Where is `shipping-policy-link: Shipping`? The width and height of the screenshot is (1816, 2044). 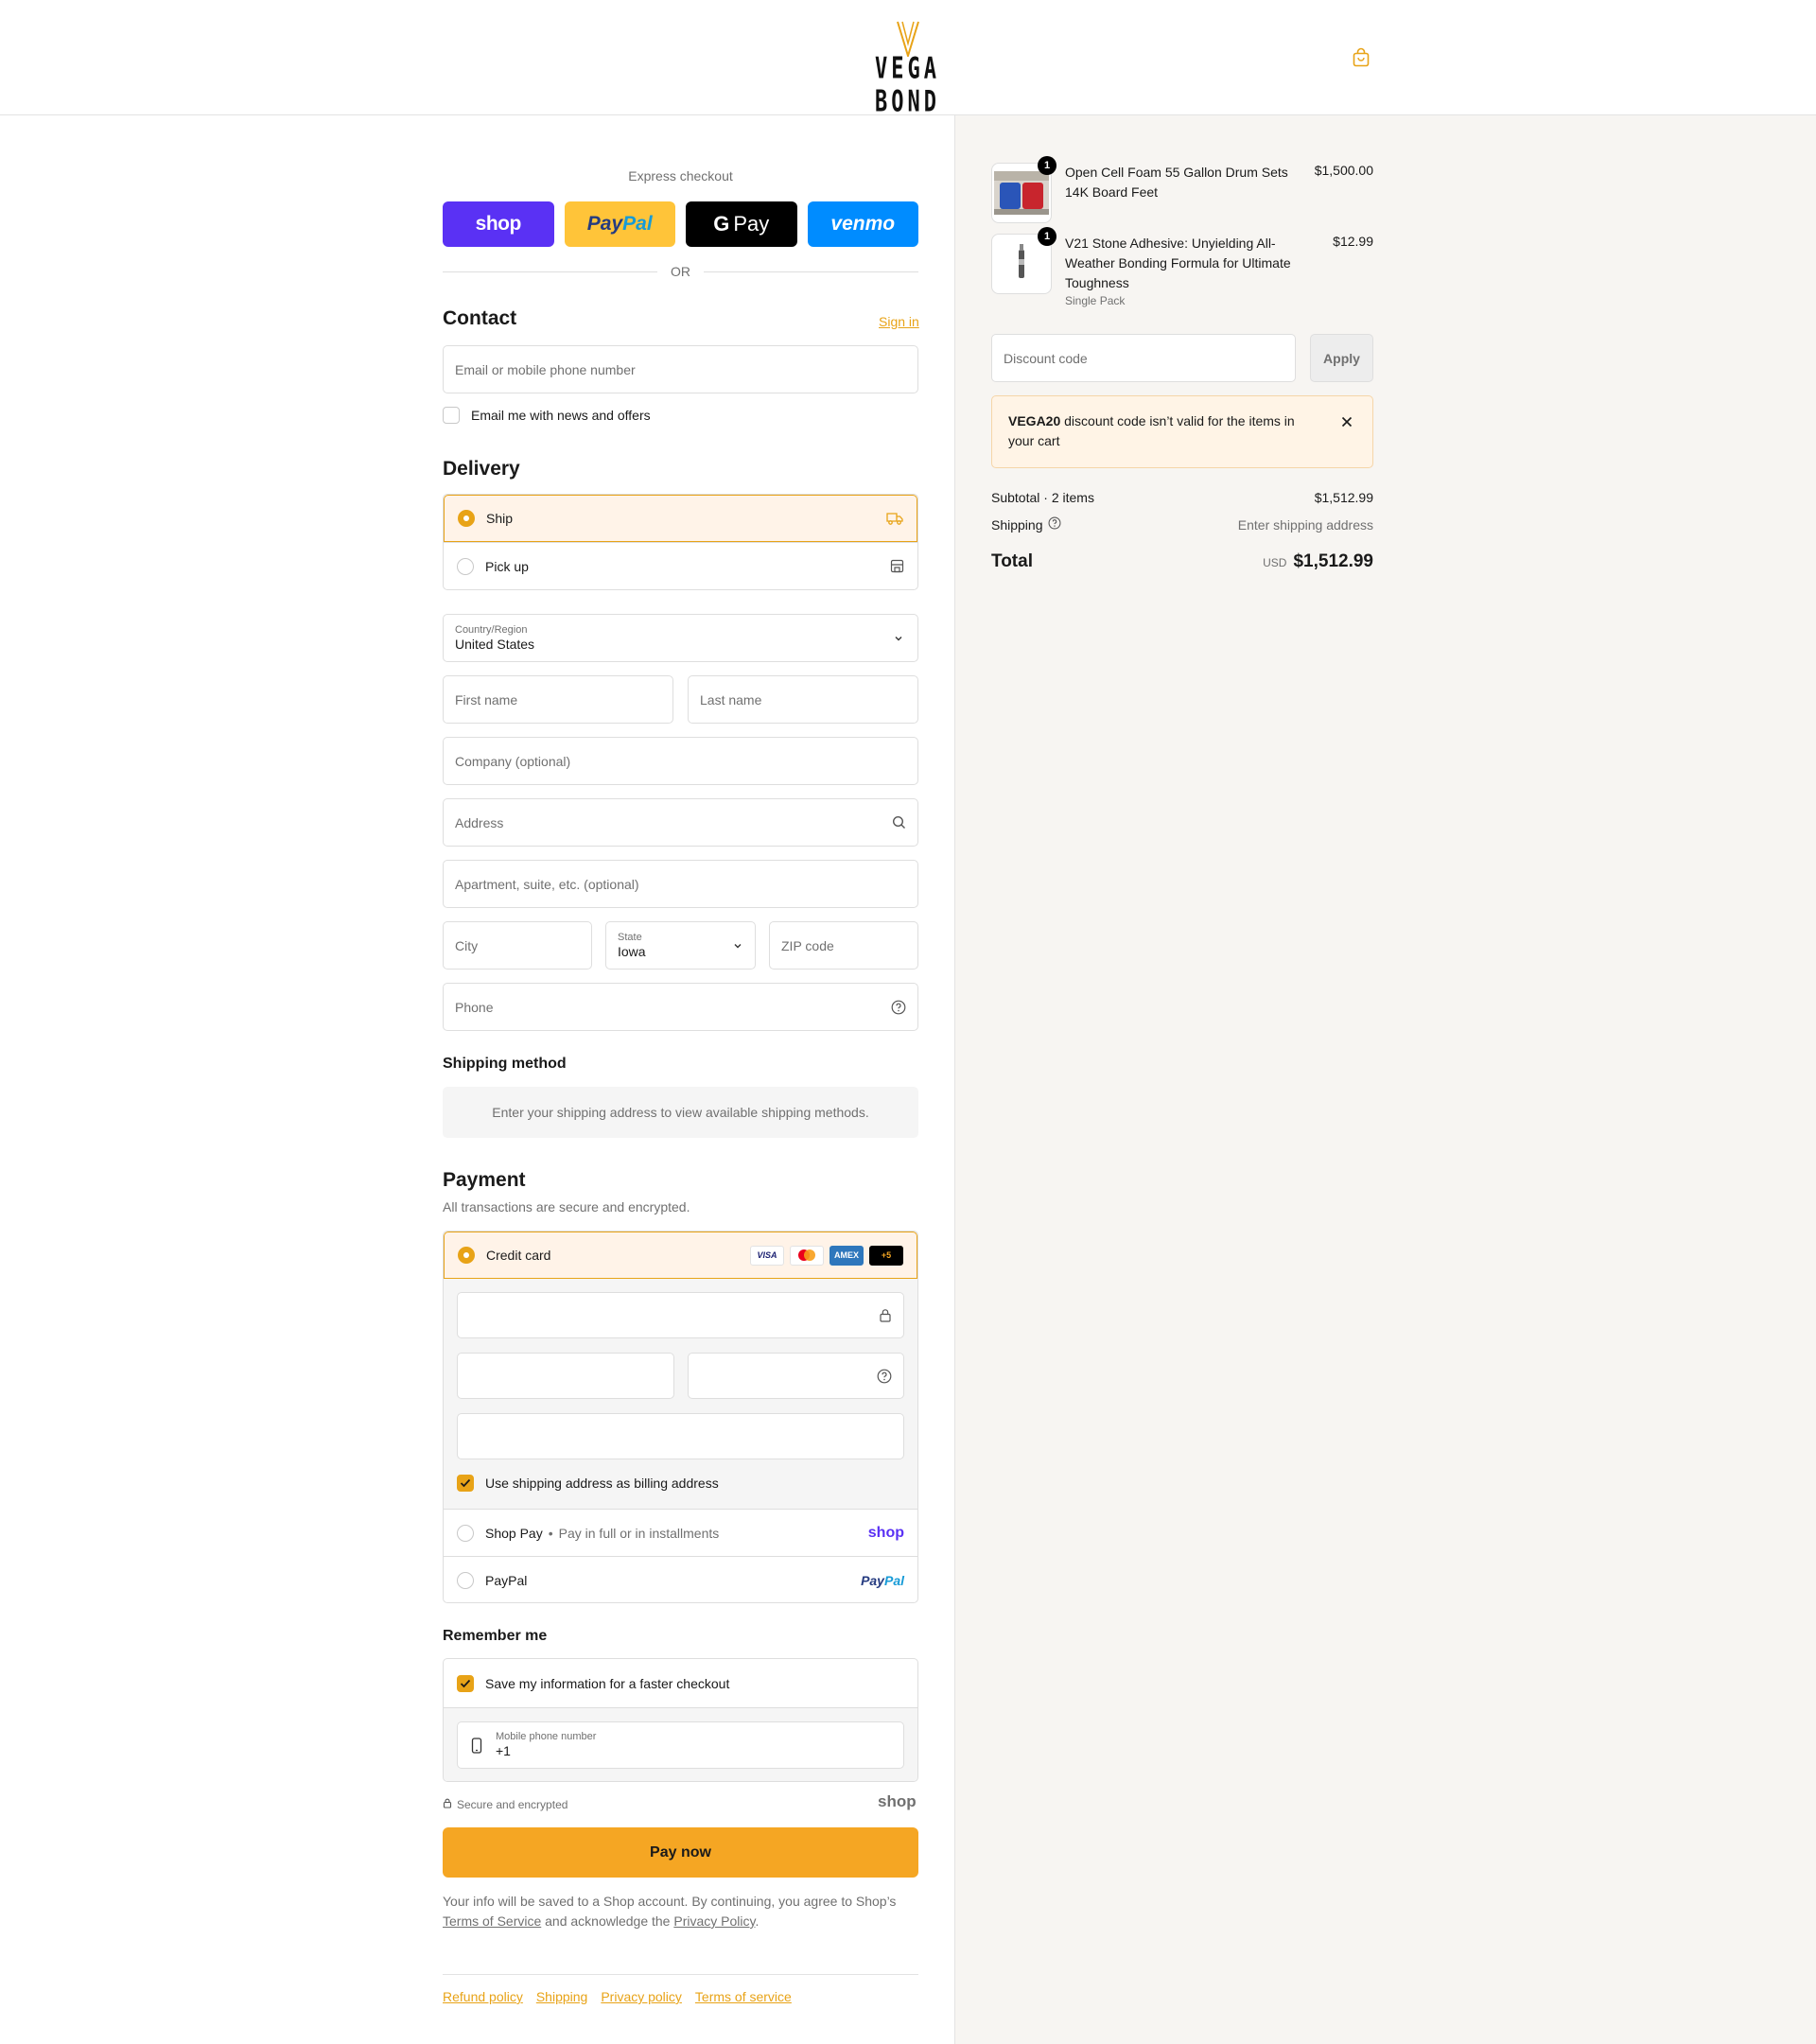 shipping-policy-link: Shipping is located at coordinates (562, 1996).